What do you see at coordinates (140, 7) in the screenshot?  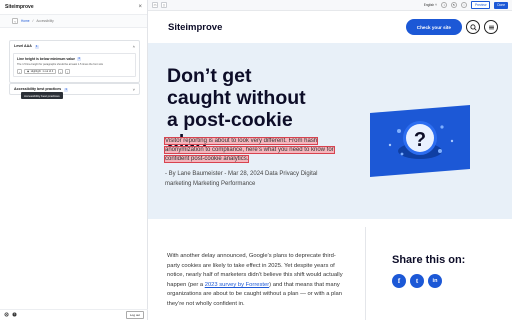 I see `close-icon: ×` at bounding box center [140, 7].